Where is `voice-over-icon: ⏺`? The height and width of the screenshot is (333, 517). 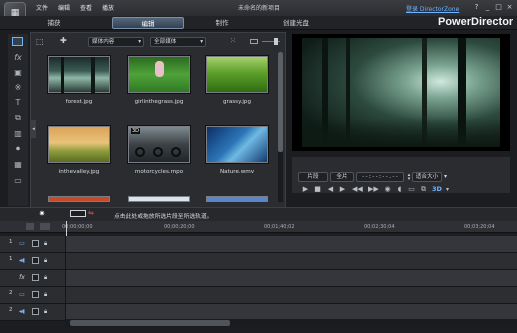 voice-over-icon: ⏺ is located at coordinates (18, 149).